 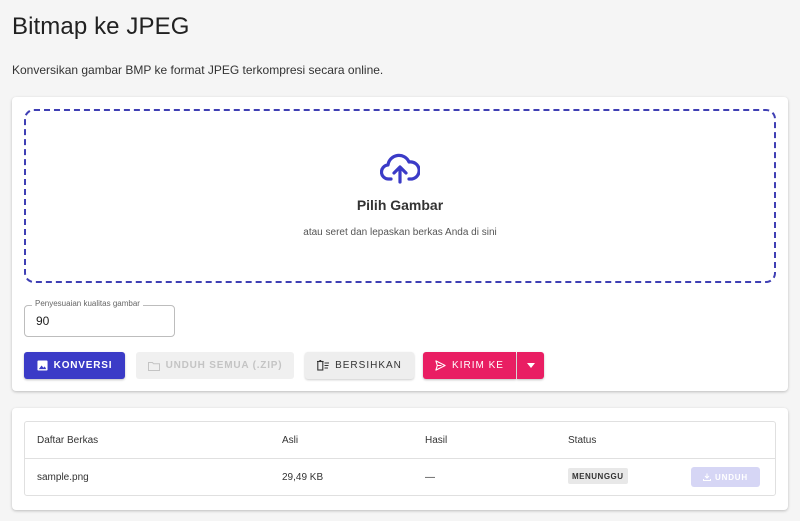 What do you see at coordinates (400, 440) in the screenshot?
I see `table-header: Daftar Berkas Asli Hasil Status` at bounding box center [400, 440].